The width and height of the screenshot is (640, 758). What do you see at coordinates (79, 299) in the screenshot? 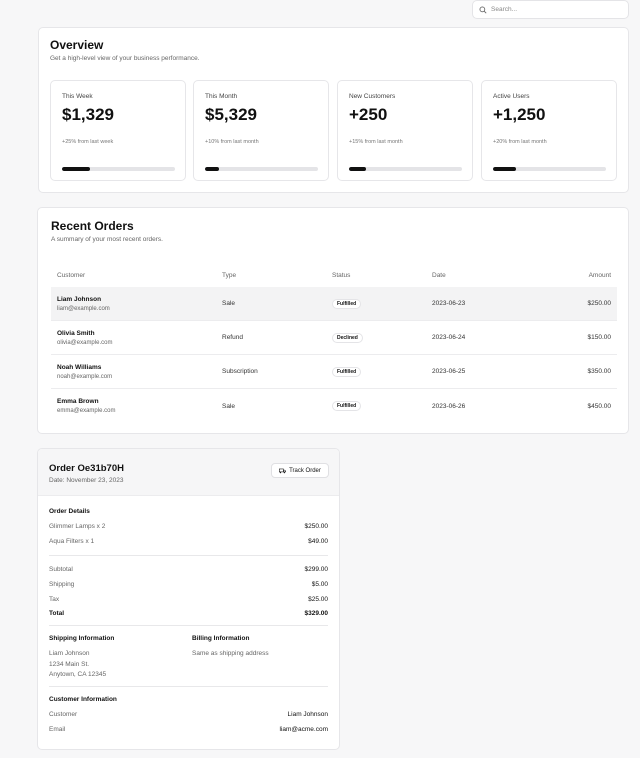
I see `customer-name: Liam Johnson` at bounding box center [79, 299].